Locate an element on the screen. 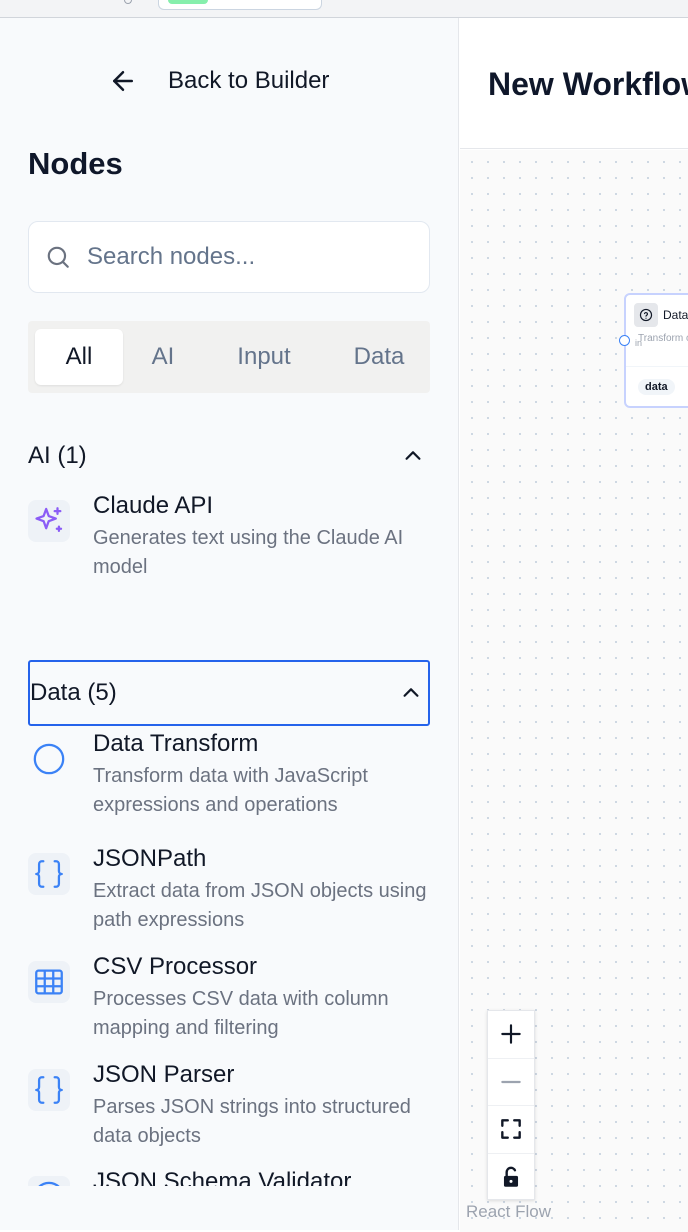  canvas-controls is located at coordinates (511, 1105).